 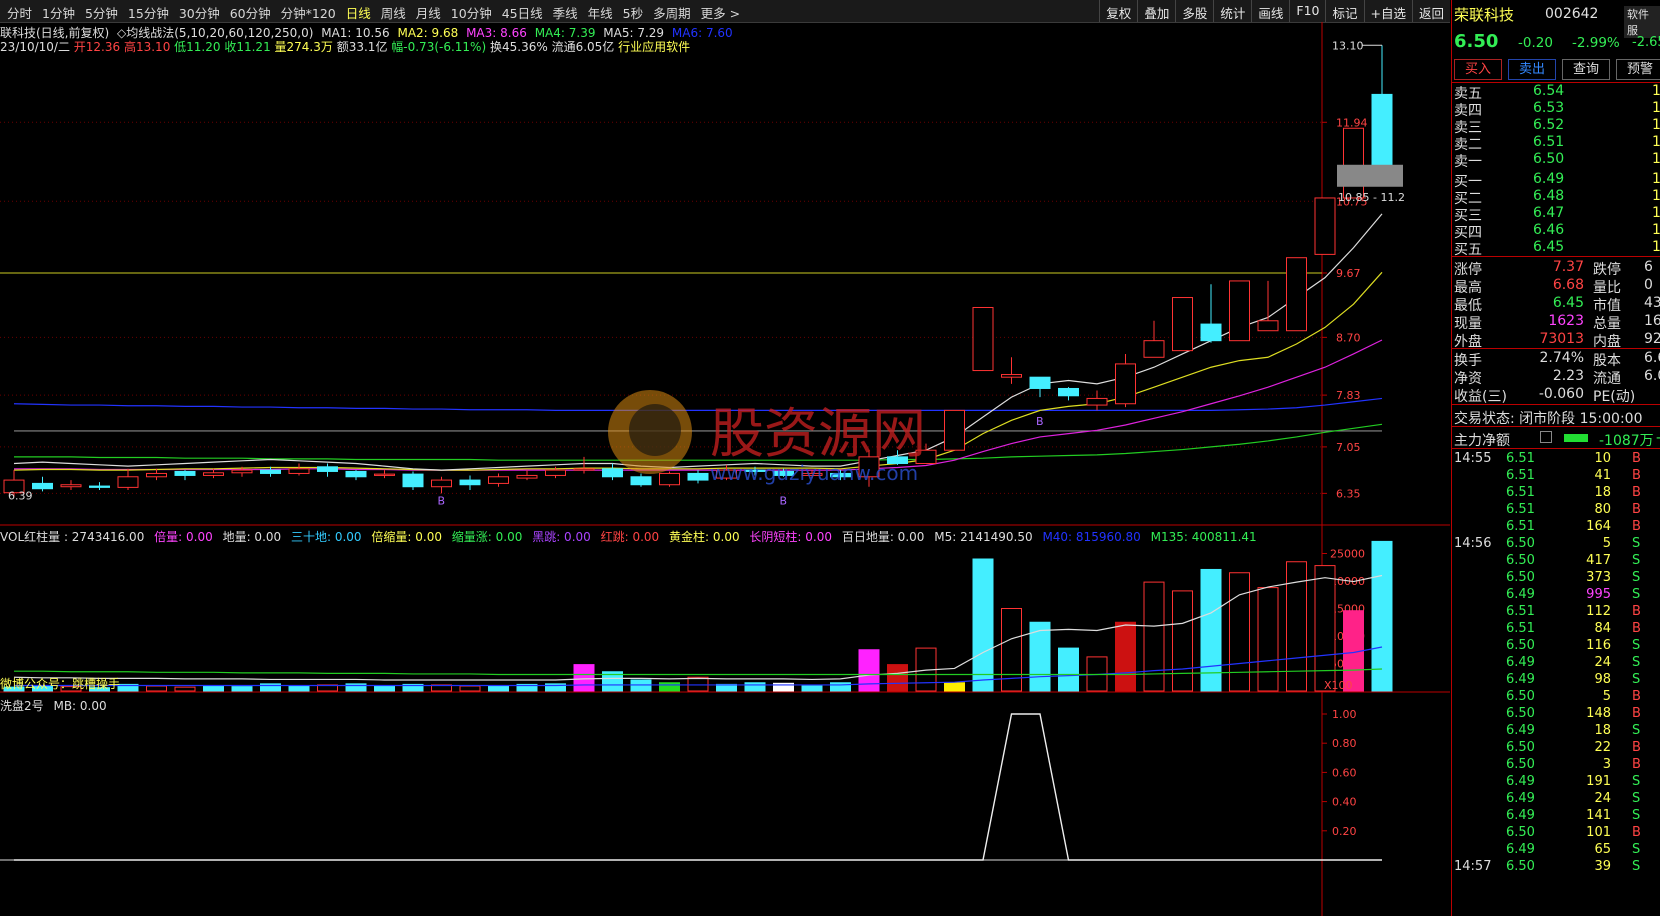 What do you see at coordinates (1557, 748) in the screenshot?
I see `tick-row: 6.50 22 B` at bounding box center [1557, 748].